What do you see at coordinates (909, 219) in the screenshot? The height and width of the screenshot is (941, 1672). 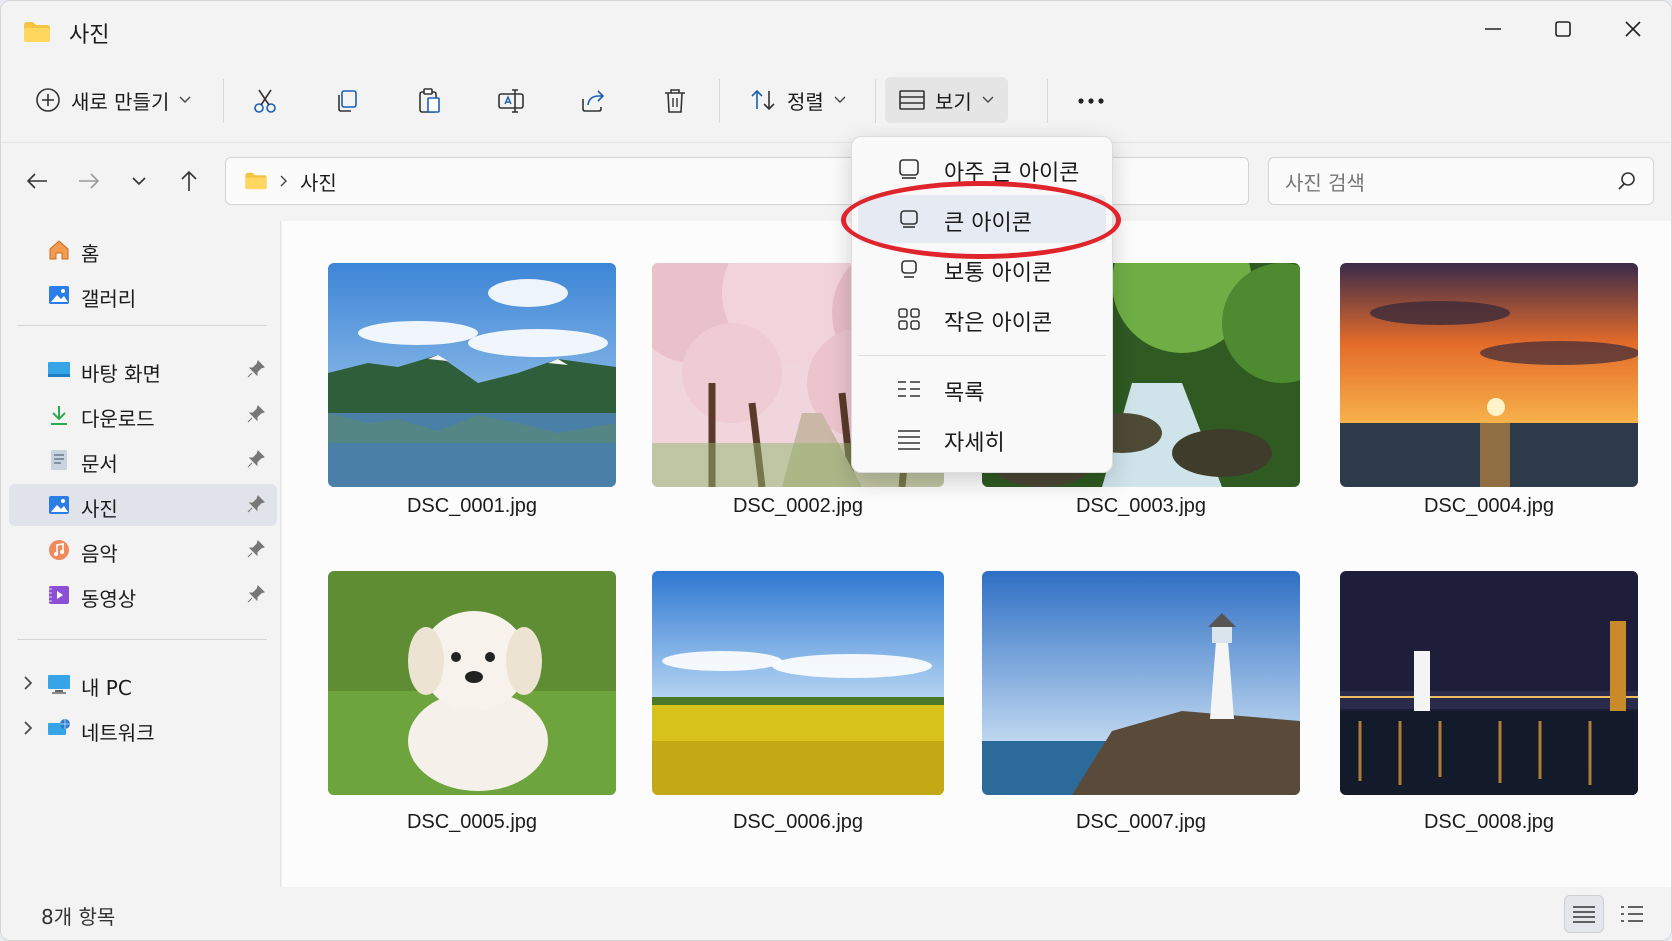 I see `large-icons-icon` at bounding box center [909, 219].